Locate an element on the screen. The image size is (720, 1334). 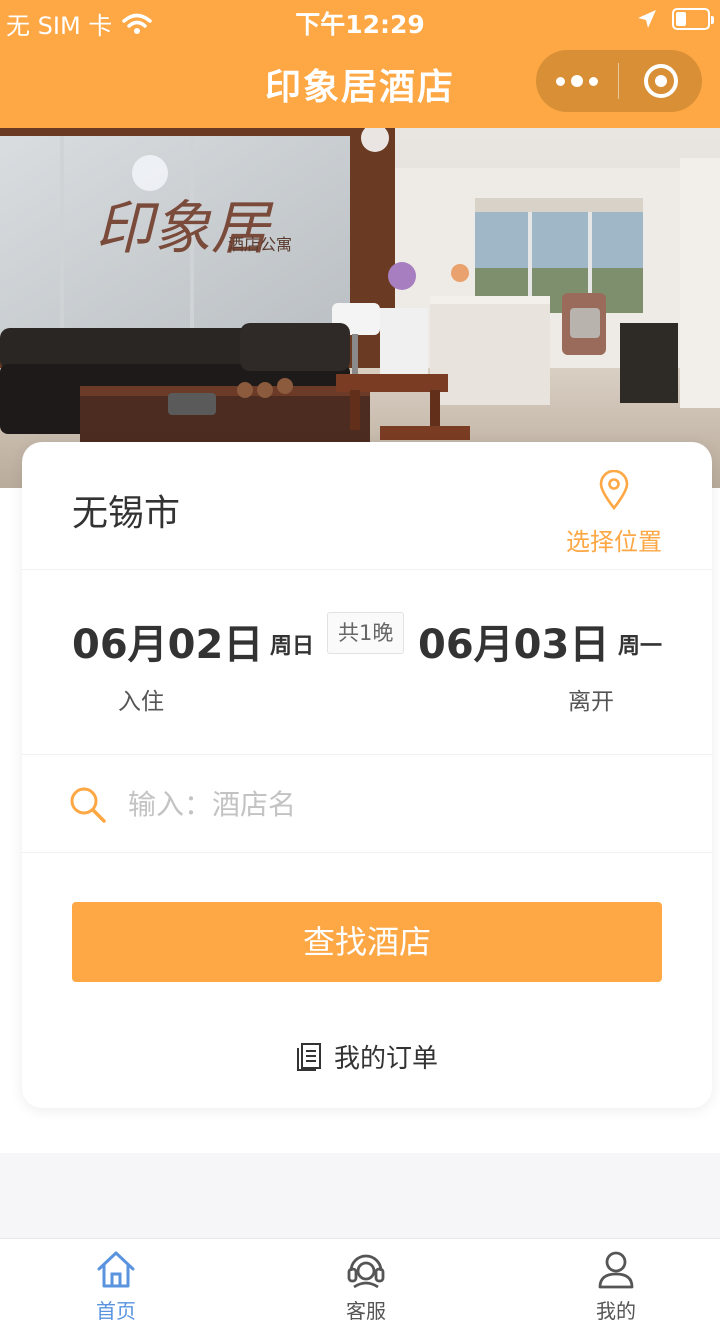
order-list-icon is located at coordinates (308, 1056).